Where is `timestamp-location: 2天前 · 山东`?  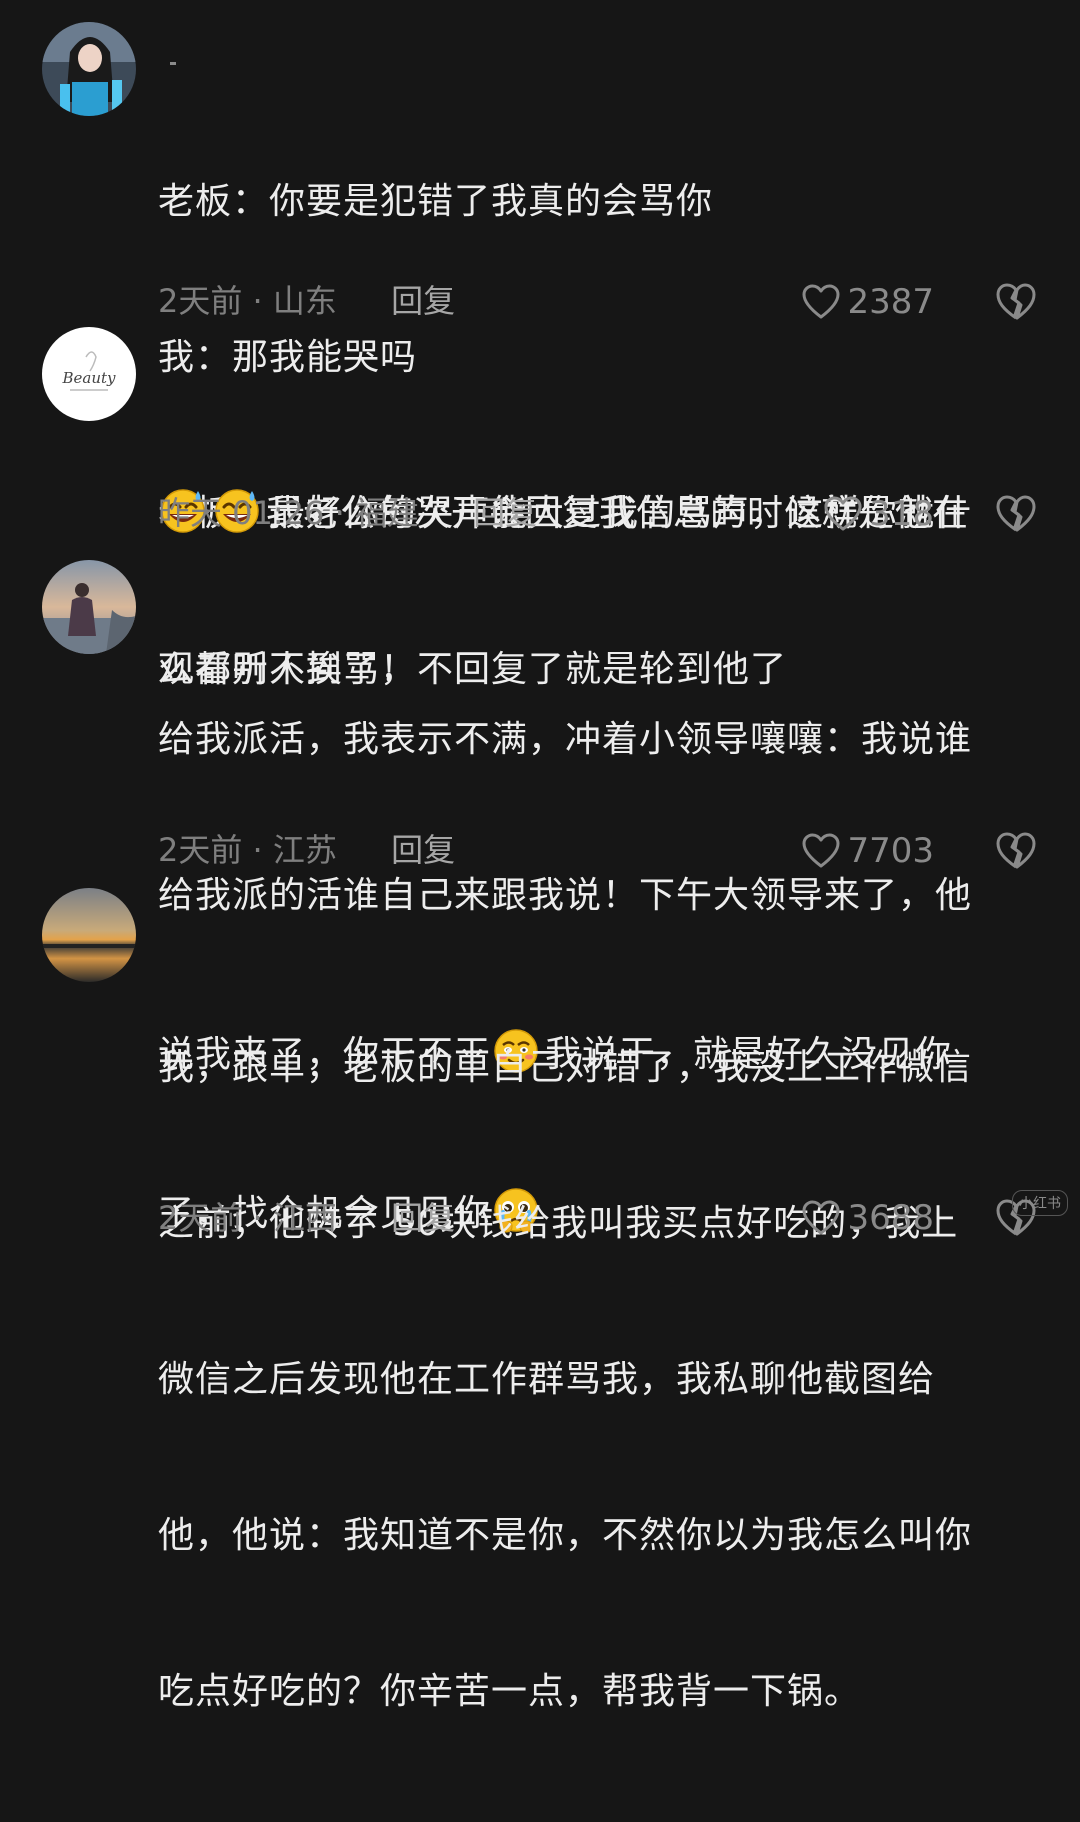 timestamp-location: 2天前 · 山东 is located at coordinates (247, 301).